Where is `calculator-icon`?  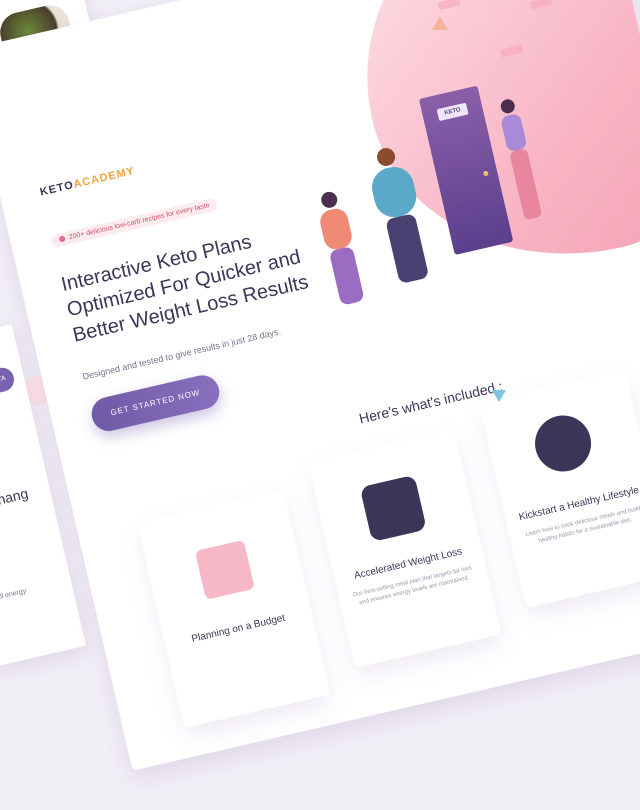 calculator-icon is located at coordinates (224, 569).